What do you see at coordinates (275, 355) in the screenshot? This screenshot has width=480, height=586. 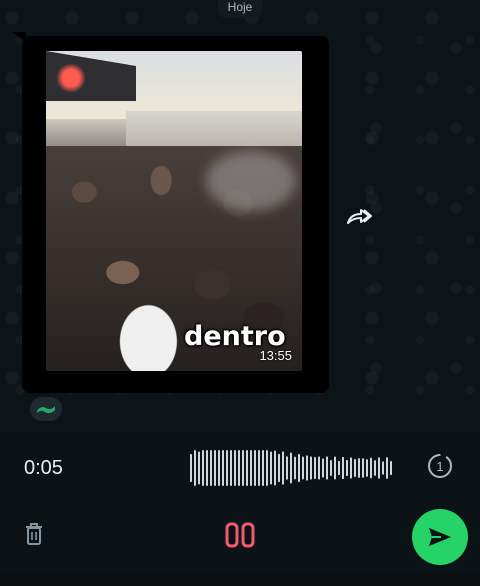 I see `video-duration: 13:55` at bounding box center [275, 355].